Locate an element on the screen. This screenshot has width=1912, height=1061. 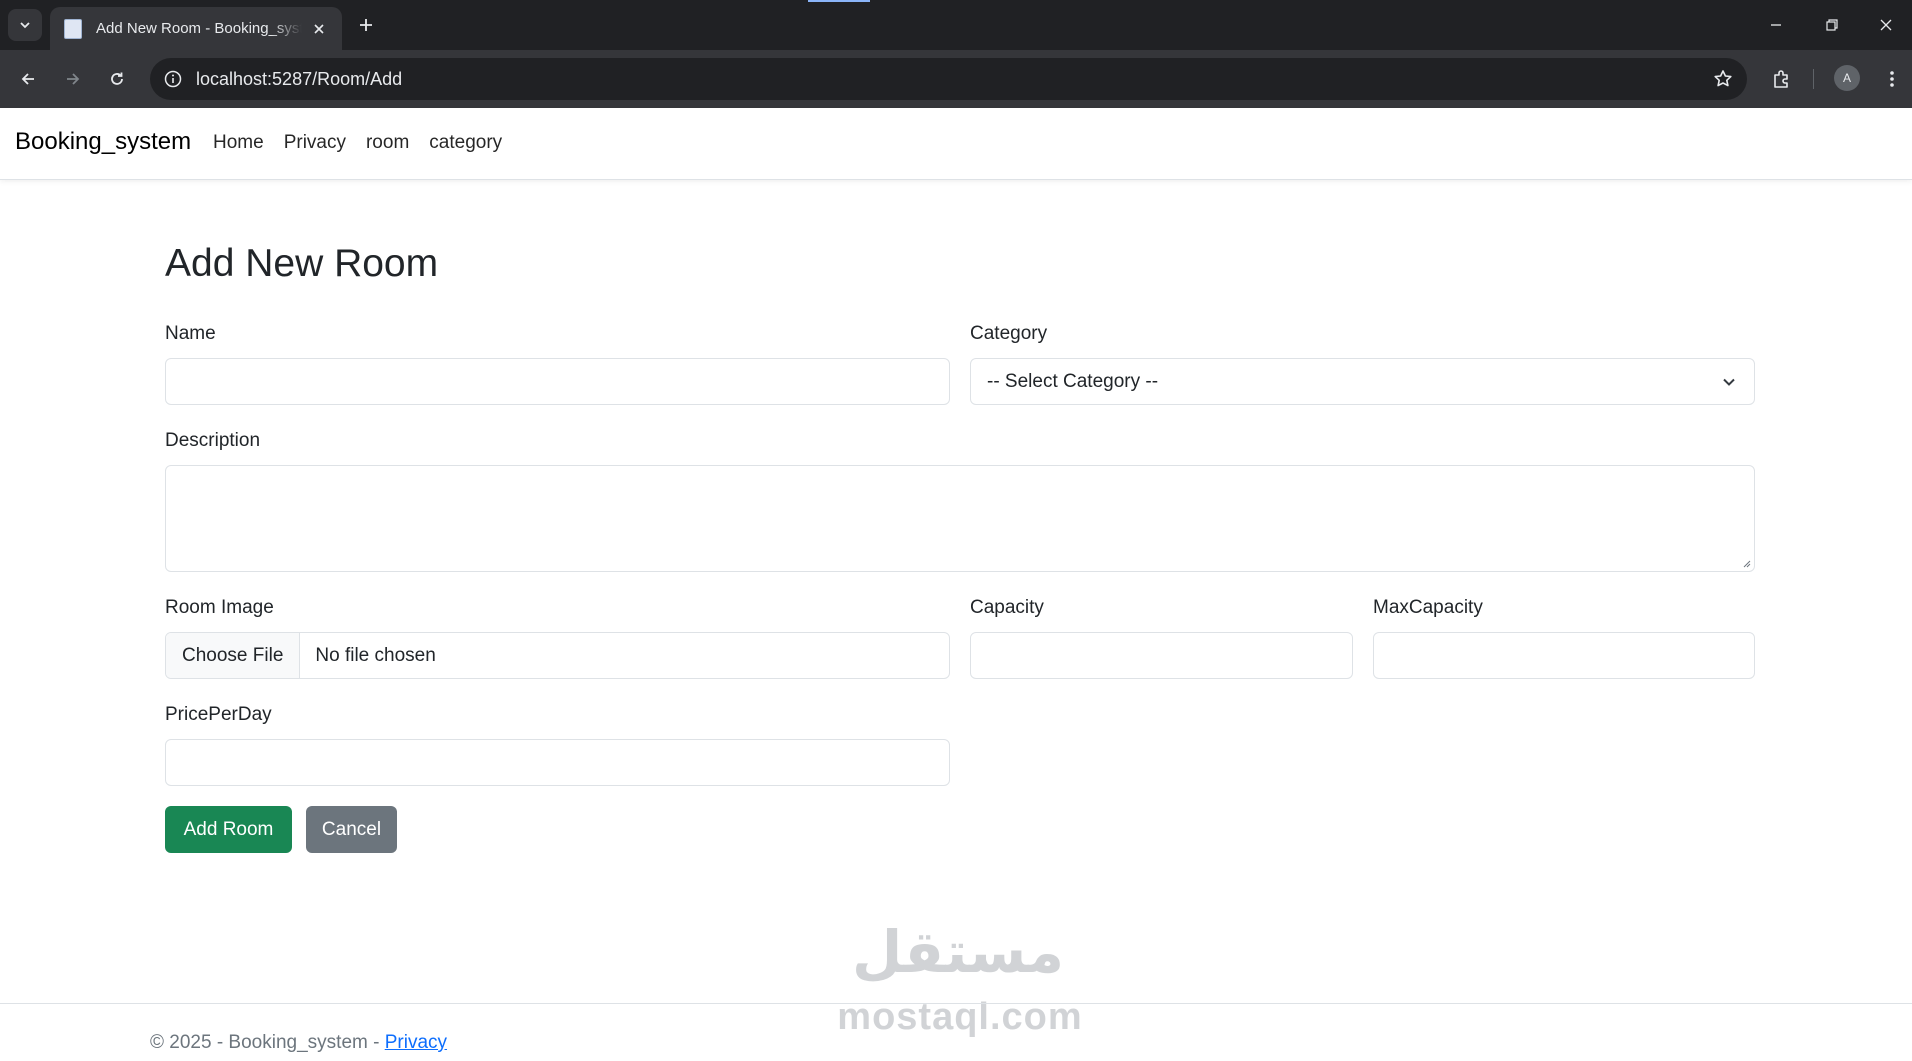
category-select: -- Select Category -- is located at coordinates (1362, 381).